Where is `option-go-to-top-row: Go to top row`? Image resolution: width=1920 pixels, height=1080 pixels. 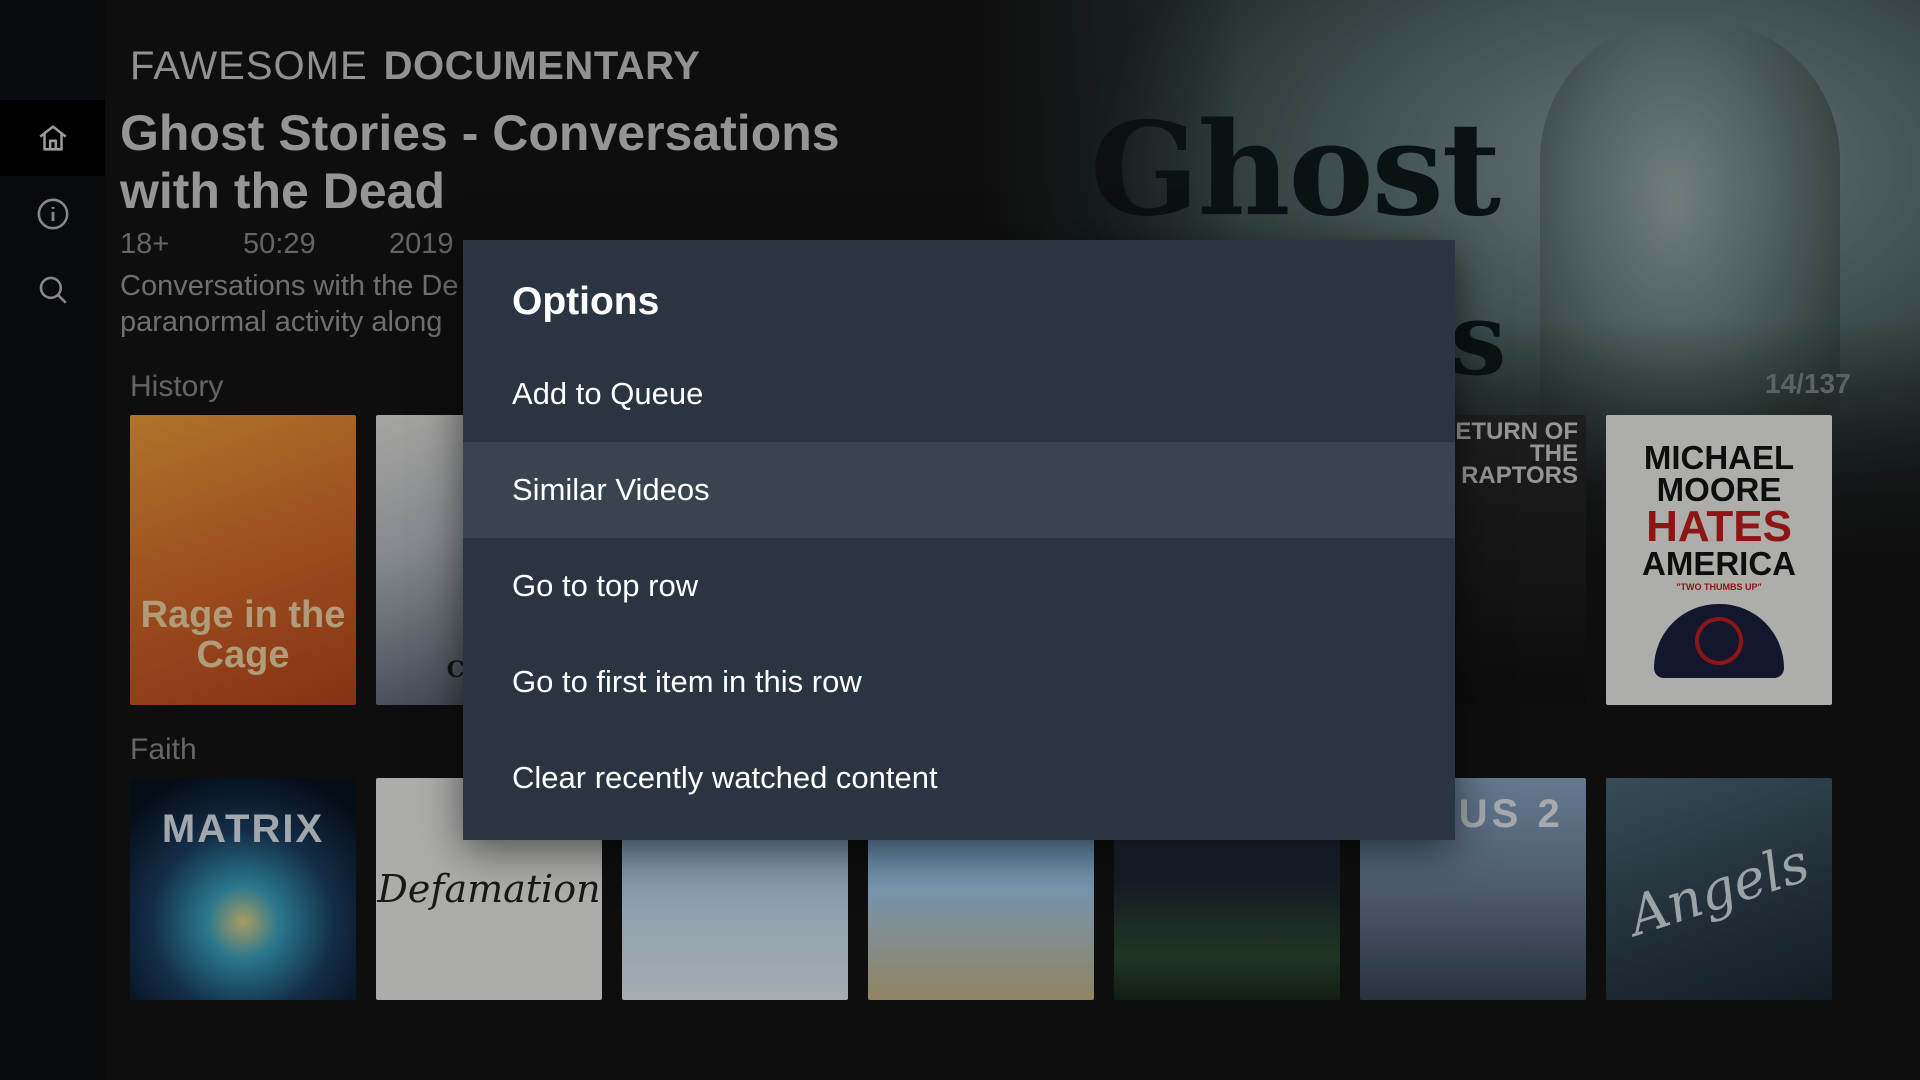 option-go-to-top-row: Go to top row is located at coordinates (959, 586).